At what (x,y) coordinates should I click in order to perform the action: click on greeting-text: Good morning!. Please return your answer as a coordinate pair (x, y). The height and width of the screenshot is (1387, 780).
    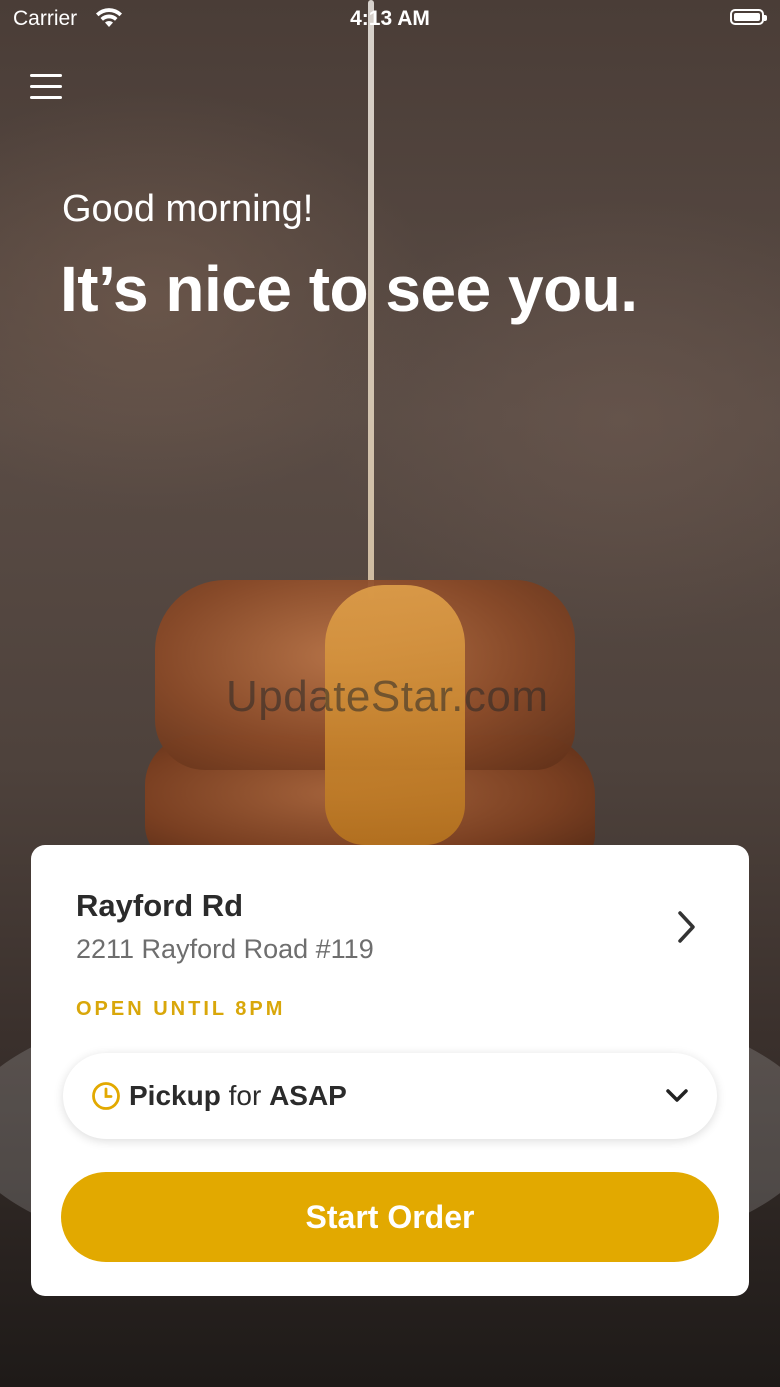
    Looking at the image, I should click on (188, 209).